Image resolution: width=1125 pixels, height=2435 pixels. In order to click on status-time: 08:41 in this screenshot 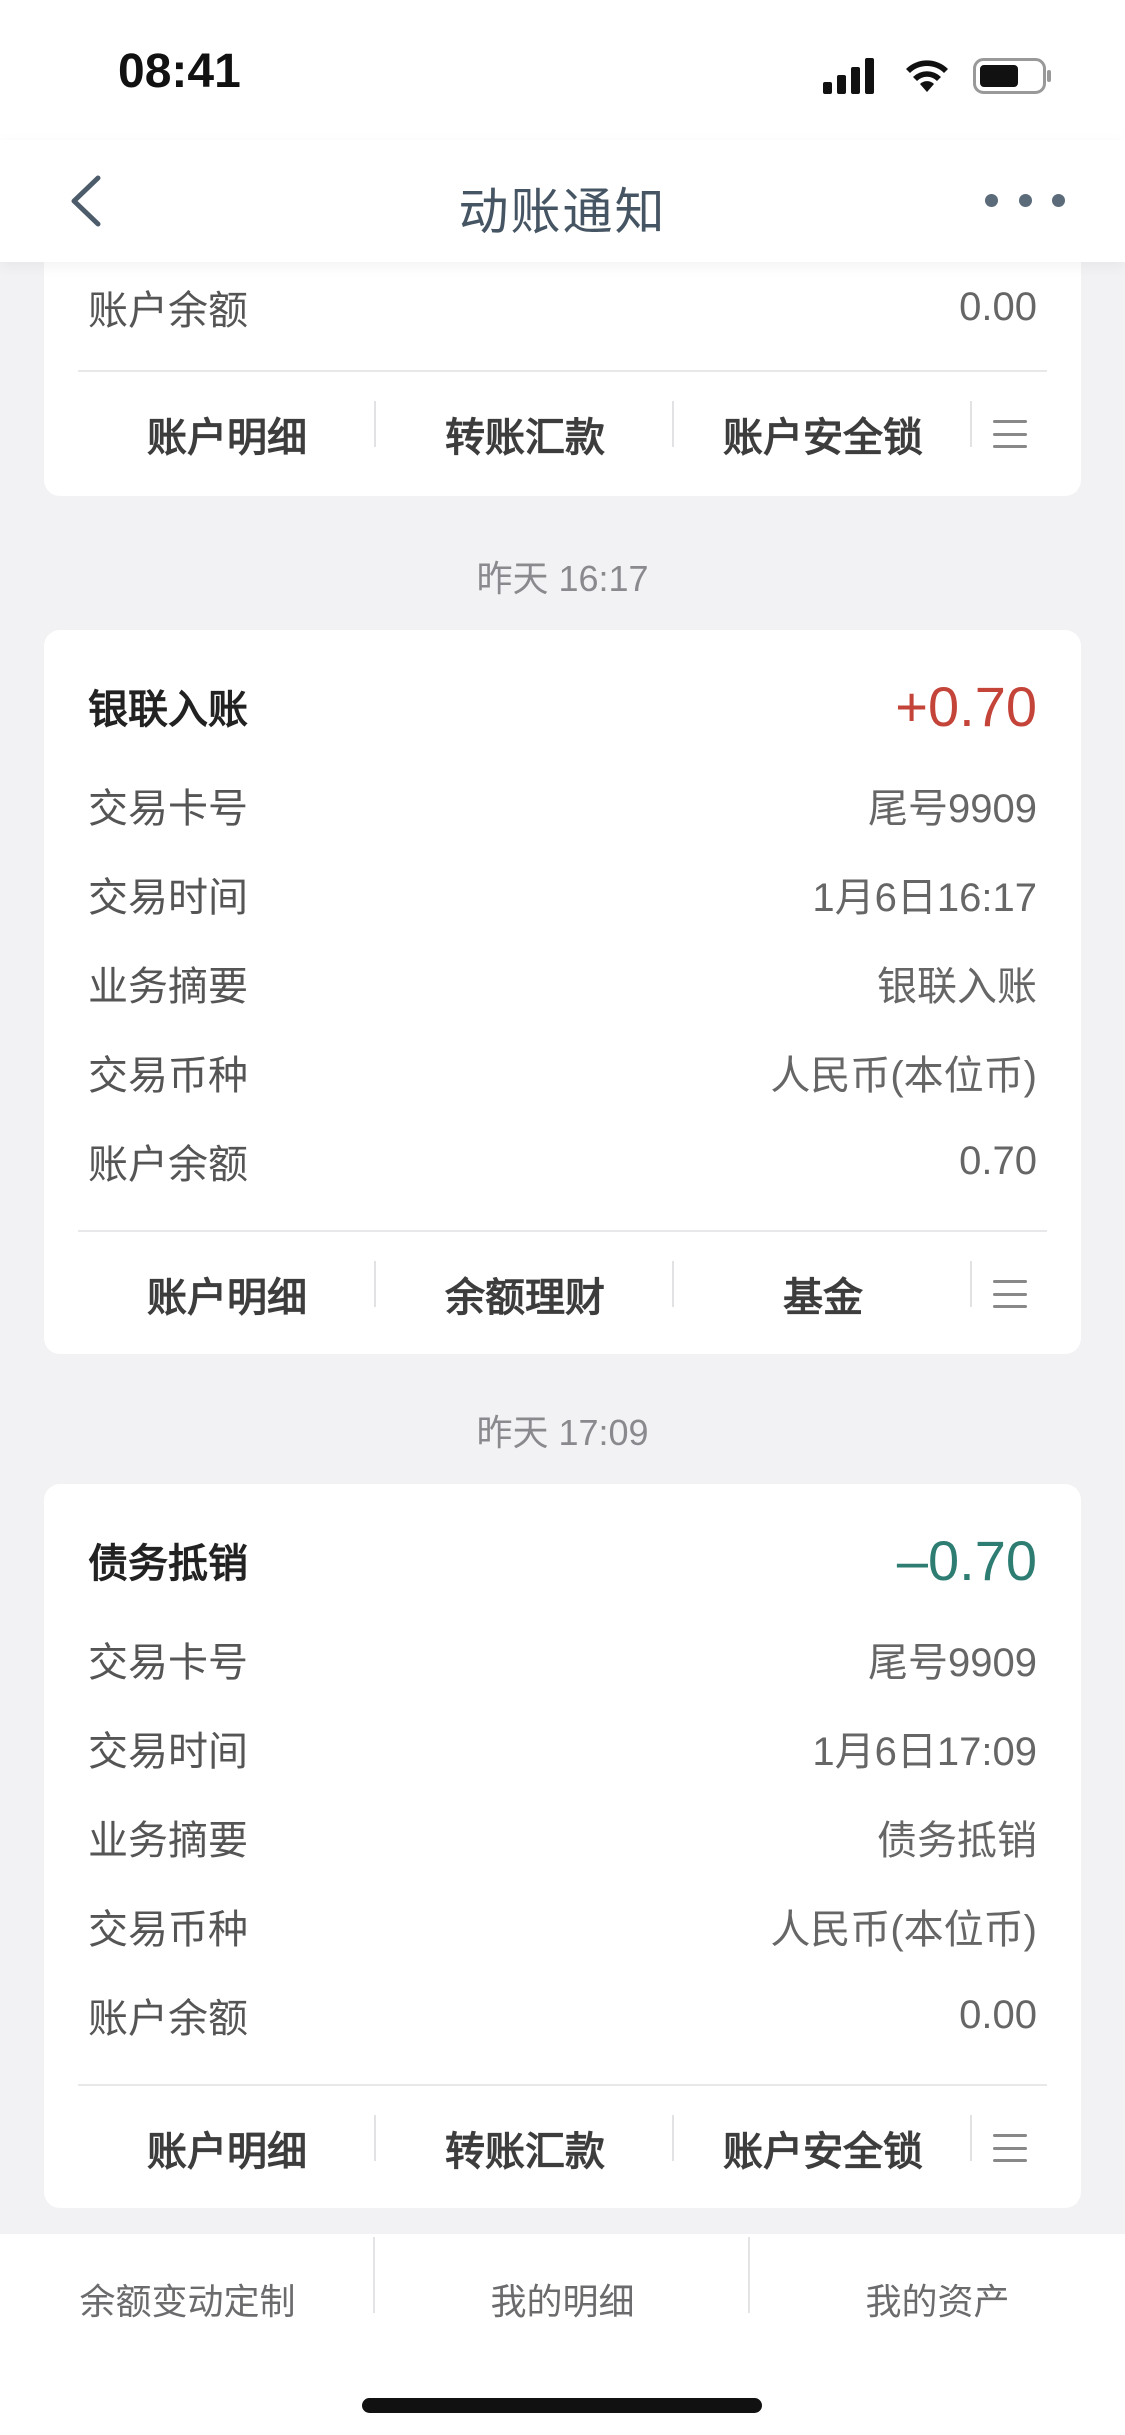, I will do `click(179, 71)`.